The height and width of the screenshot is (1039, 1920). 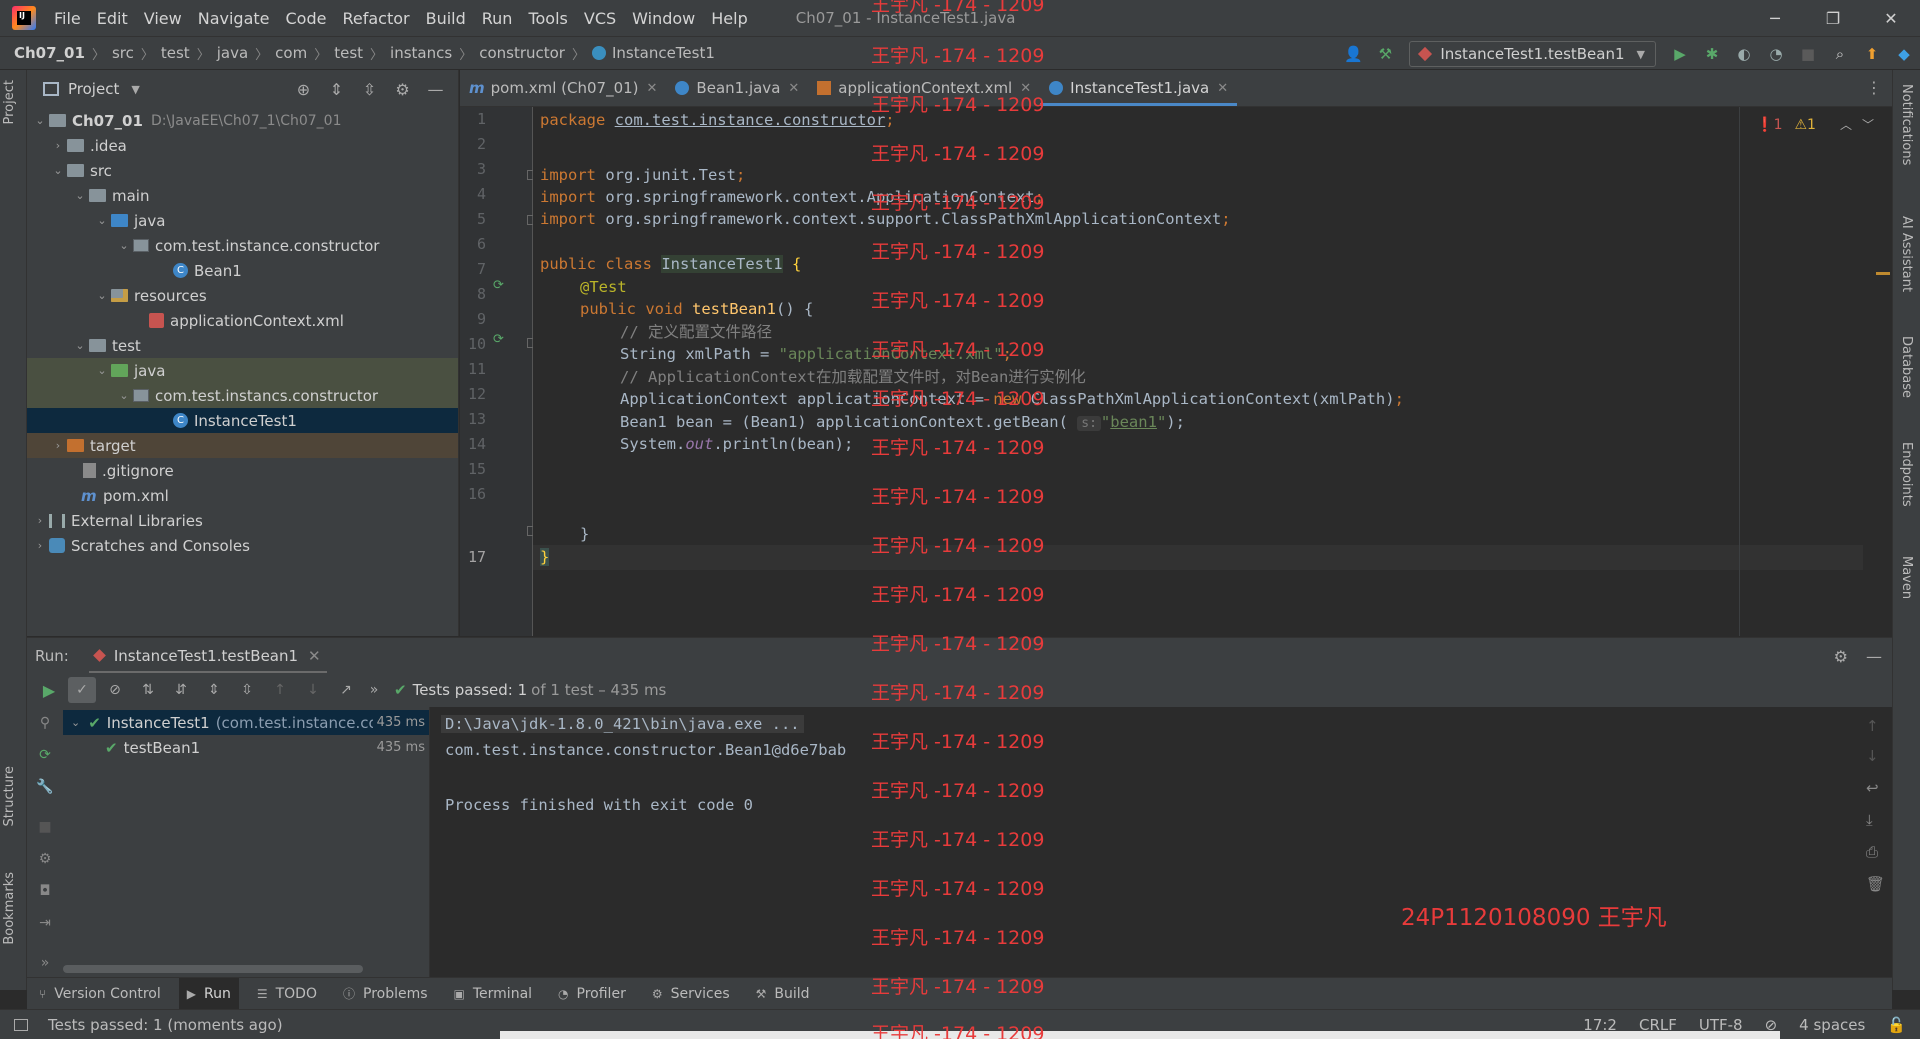 I want to click on tab-bean1-java: Bean1.java ✕, so click(x=737, y=88).